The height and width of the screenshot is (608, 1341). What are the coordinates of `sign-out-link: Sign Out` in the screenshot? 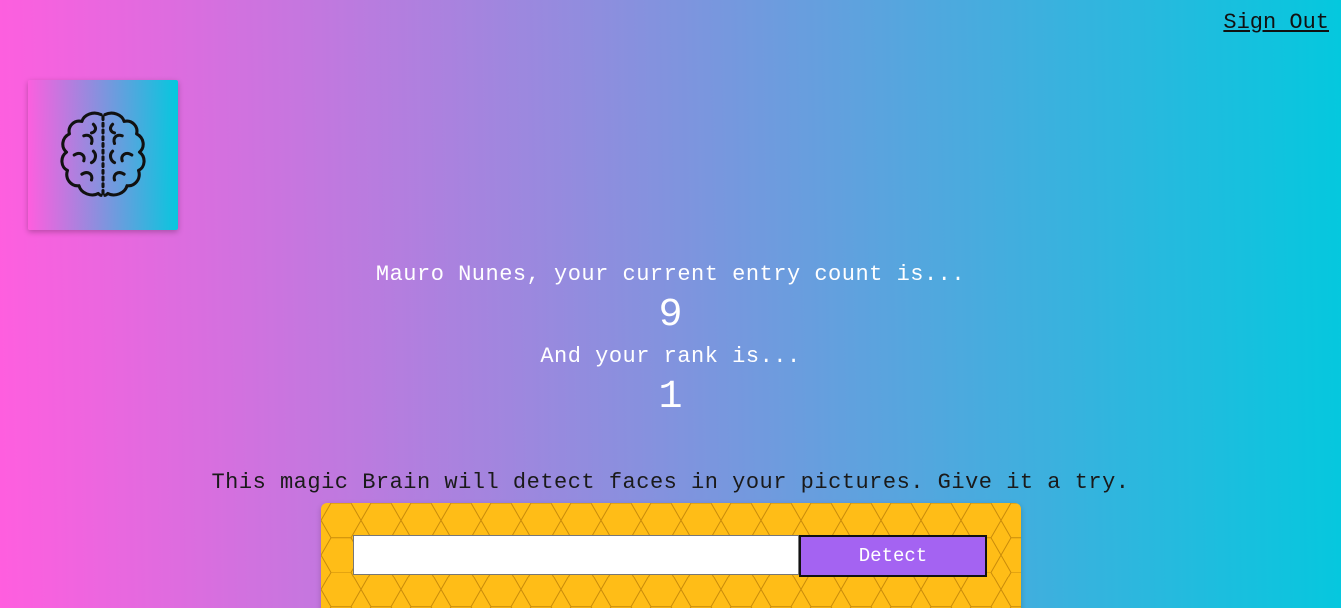 It's located at (1276, 22).